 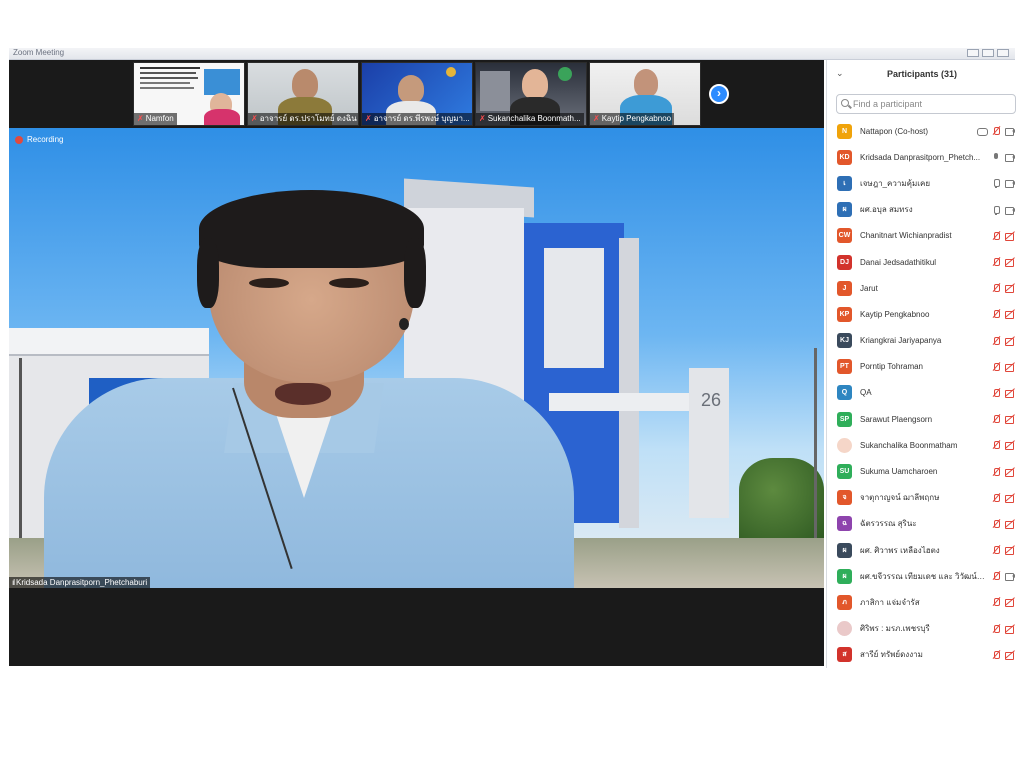 I want to click on avatar: J, so click(x=844, y=288).